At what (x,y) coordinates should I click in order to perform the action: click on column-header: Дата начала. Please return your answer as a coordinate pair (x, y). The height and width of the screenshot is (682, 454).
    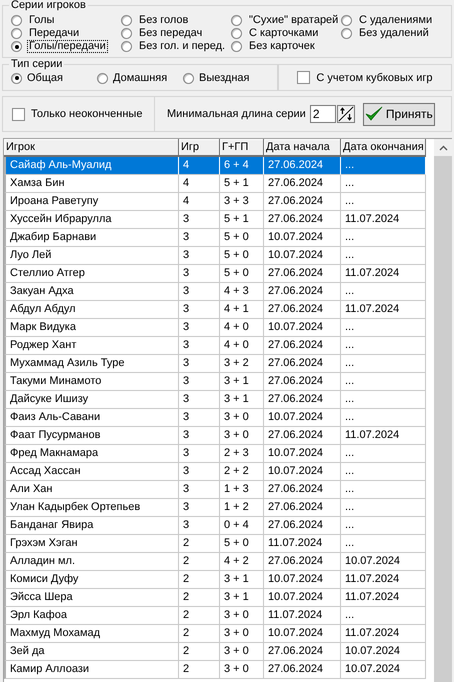
    Looking at the image, I should click on (302, 148).